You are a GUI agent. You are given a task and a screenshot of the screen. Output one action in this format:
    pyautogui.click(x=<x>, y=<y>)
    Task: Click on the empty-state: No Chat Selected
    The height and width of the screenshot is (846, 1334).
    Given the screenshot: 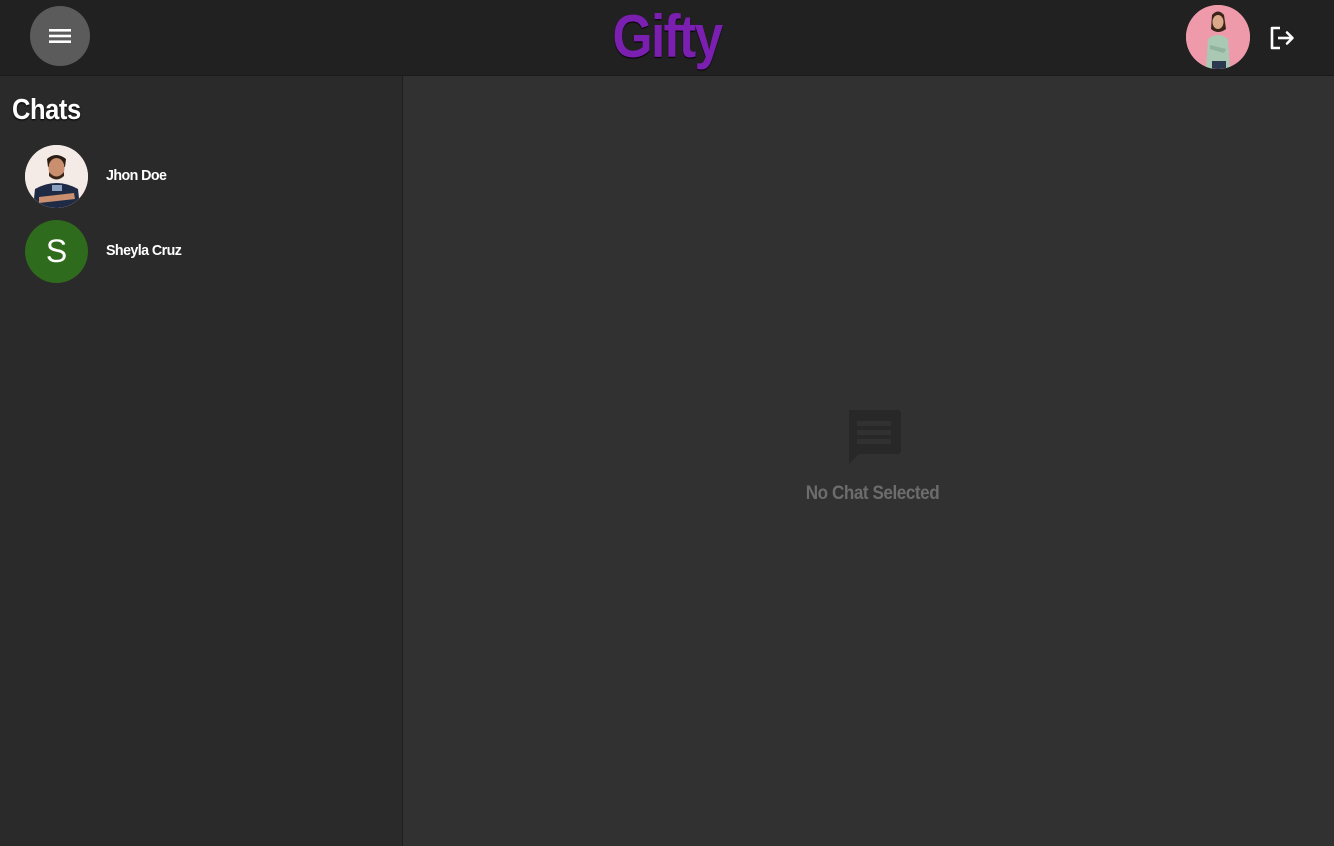 What is the action you would take?
    pyautogui.click(x=868, y=455)
    